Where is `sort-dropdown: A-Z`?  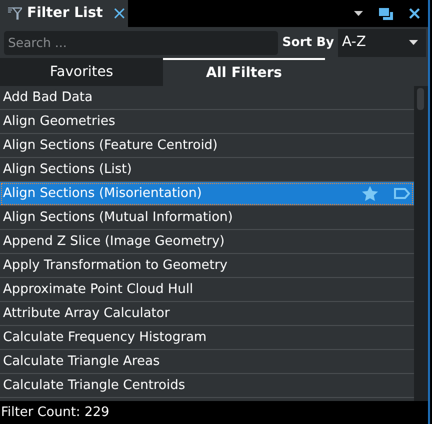 sort-dropdown: A-Z is located at coordinates (382, 42).